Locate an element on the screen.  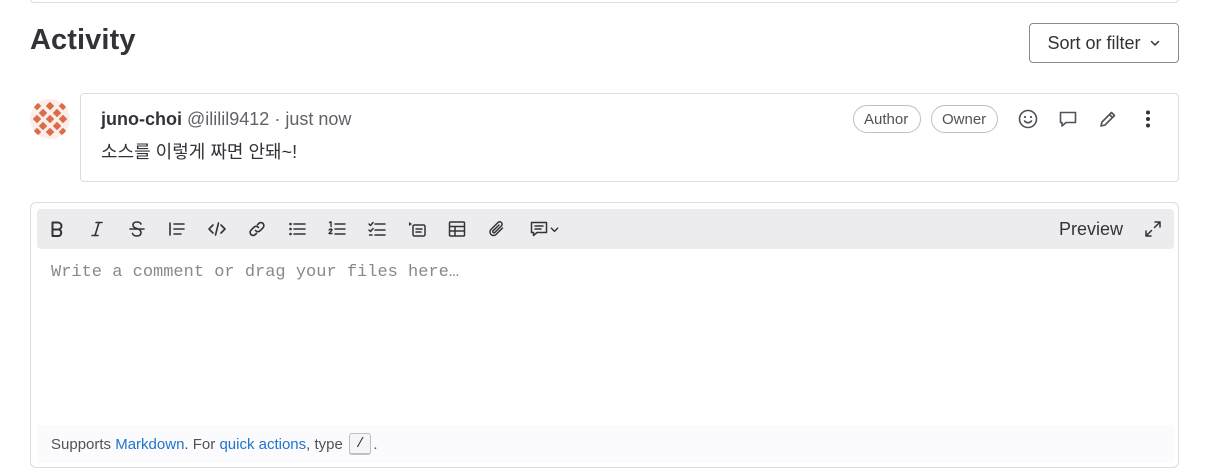
task-list-button is located at coordinates (377, 229).